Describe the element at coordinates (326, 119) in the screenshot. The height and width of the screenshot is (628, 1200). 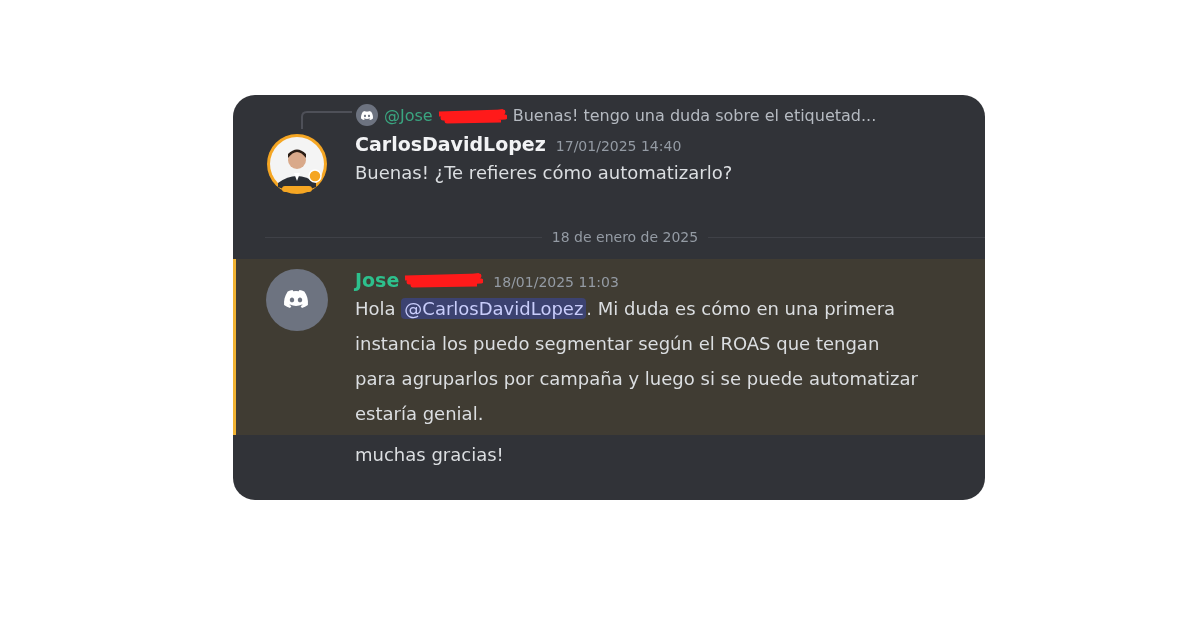
I see `reply-connector` at that location.